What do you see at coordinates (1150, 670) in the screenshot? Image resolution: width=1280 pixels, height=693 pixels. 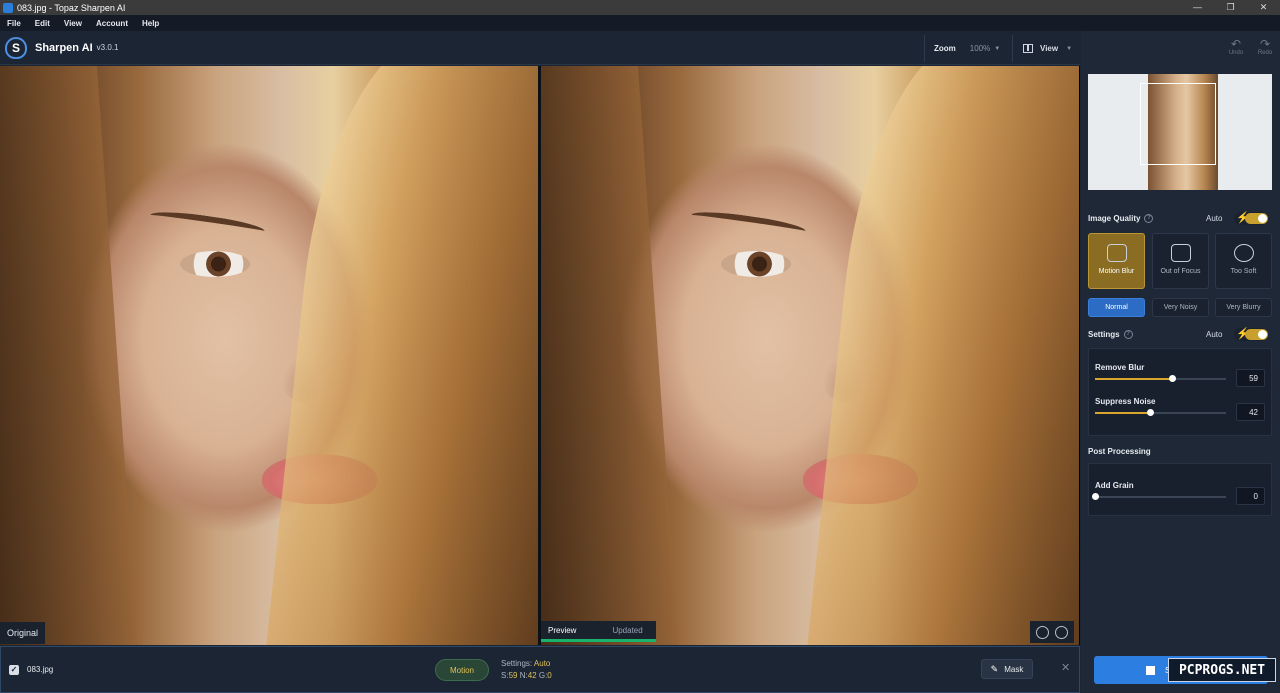 I see `save-icon` at bounding box center [1150, 670].